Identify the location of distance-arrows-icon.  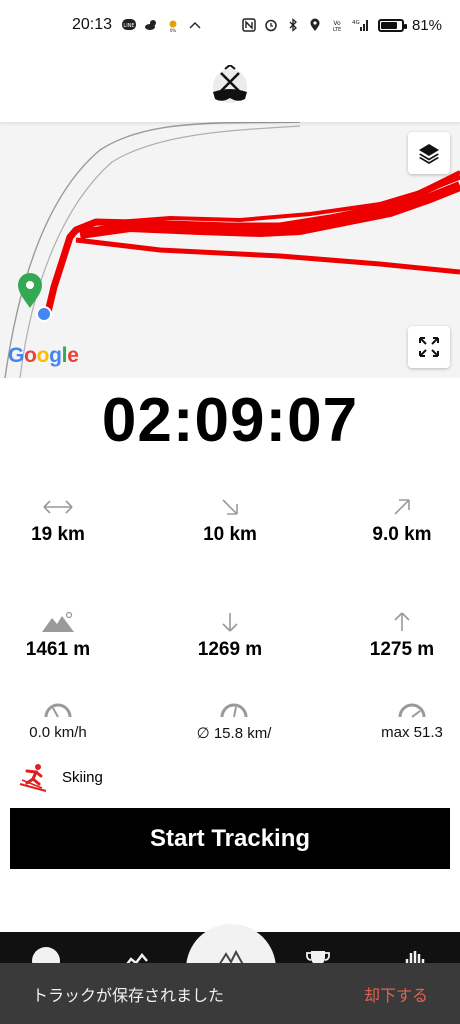
(58, 507).